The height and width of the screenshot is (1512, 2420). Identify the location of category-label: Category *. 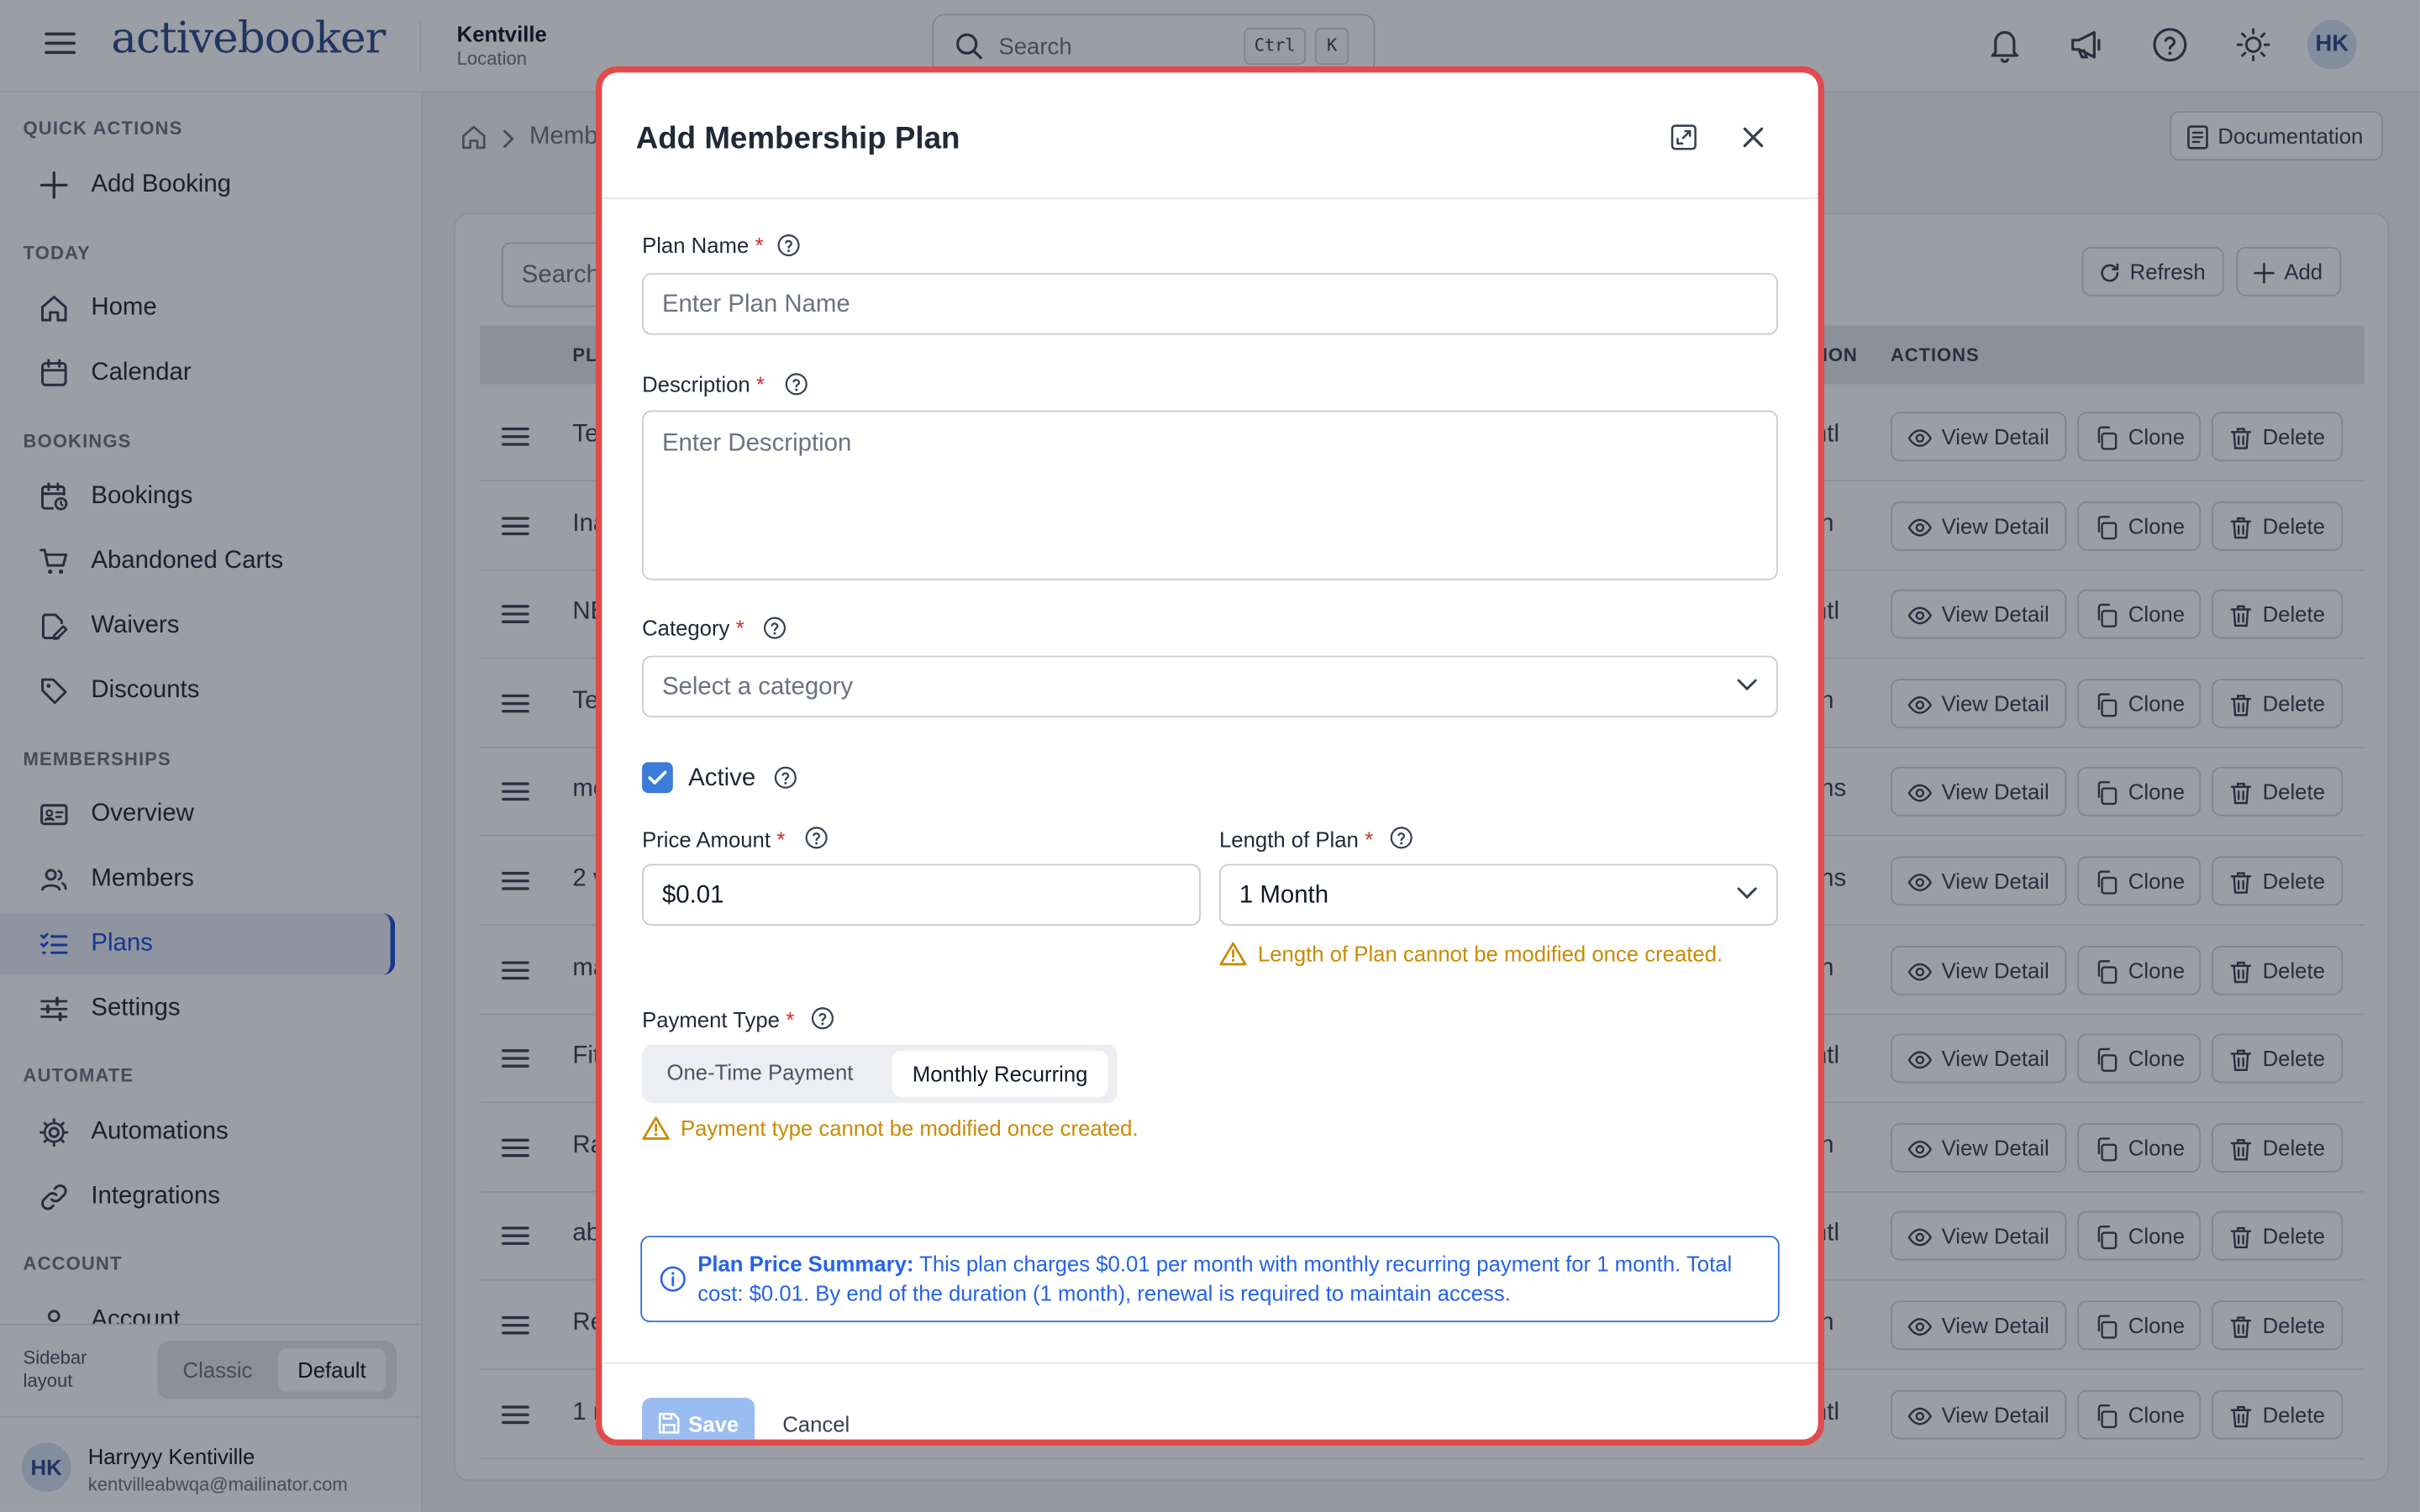
(693, 628).